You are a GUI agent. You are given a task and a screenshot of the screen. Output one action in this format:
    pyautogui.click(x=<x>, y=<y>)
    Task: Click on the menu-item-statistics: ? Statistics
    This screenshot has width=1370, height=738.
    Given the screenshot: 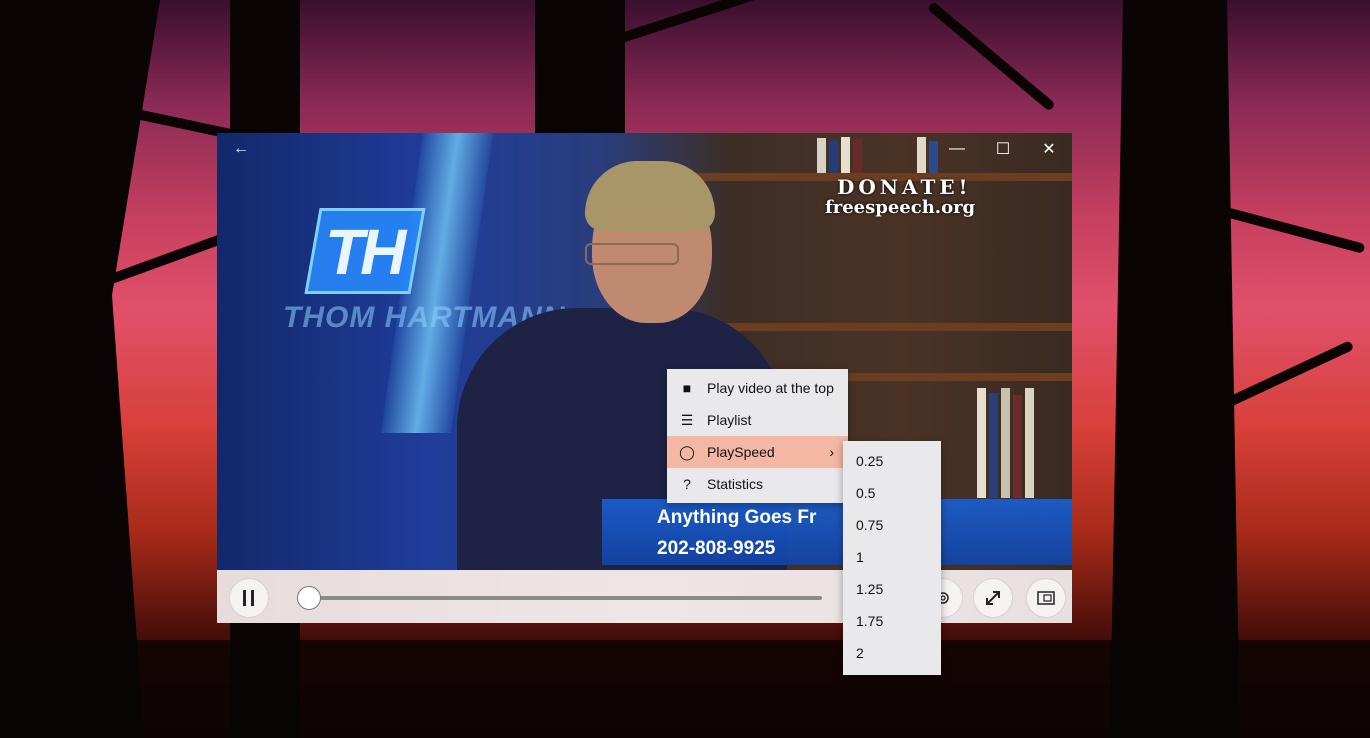 What is the action you would take?
    pyautogui.click(x=757, y=484)
    